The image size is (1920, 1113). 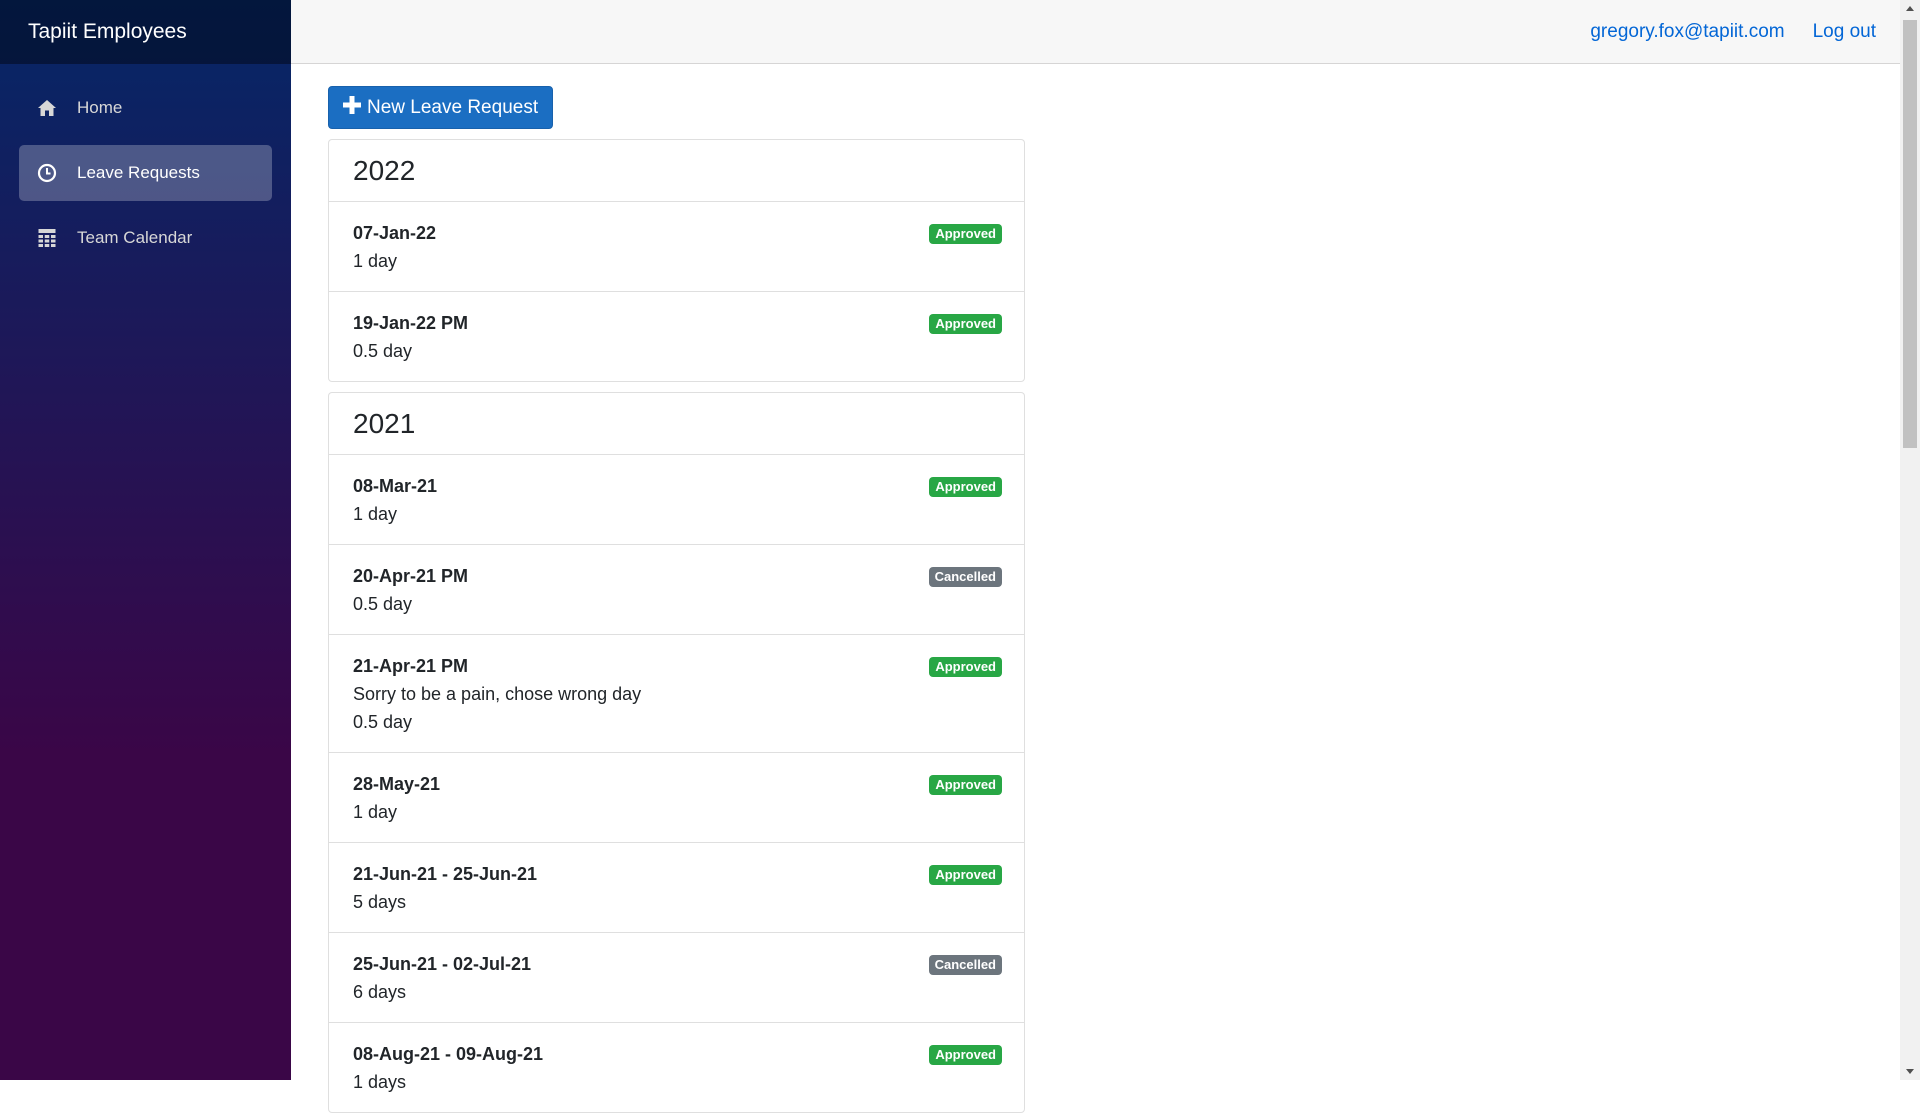 What do you see at coordinates (676, 798) in the screenshot?
I see `leave-request-row: 28-May-21 1 day Approved` at bounding box center [676, 798].